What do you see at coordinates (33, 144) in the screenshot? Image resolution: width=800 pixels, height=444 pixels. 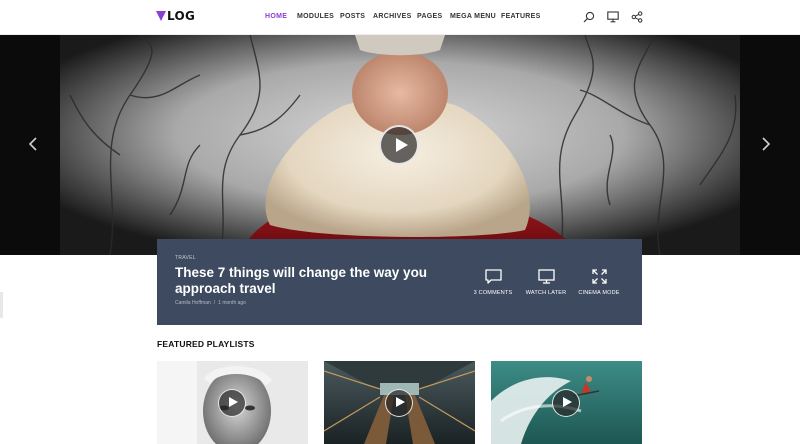 I see `chevron-left-icon` at bounding box center [33, 144].